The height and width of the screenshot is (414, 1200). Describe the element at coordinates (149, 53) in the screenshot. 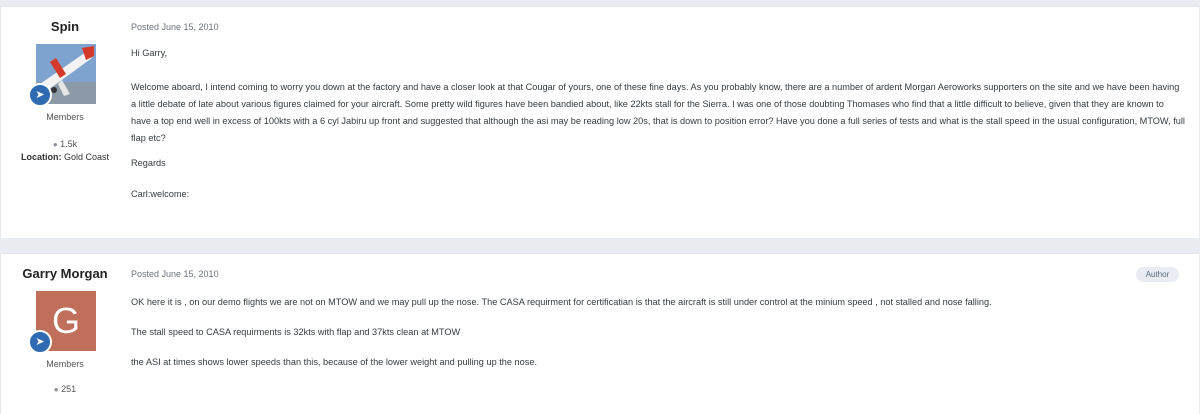

I see `paragraph-greeting: Hi Garry,` at that location.